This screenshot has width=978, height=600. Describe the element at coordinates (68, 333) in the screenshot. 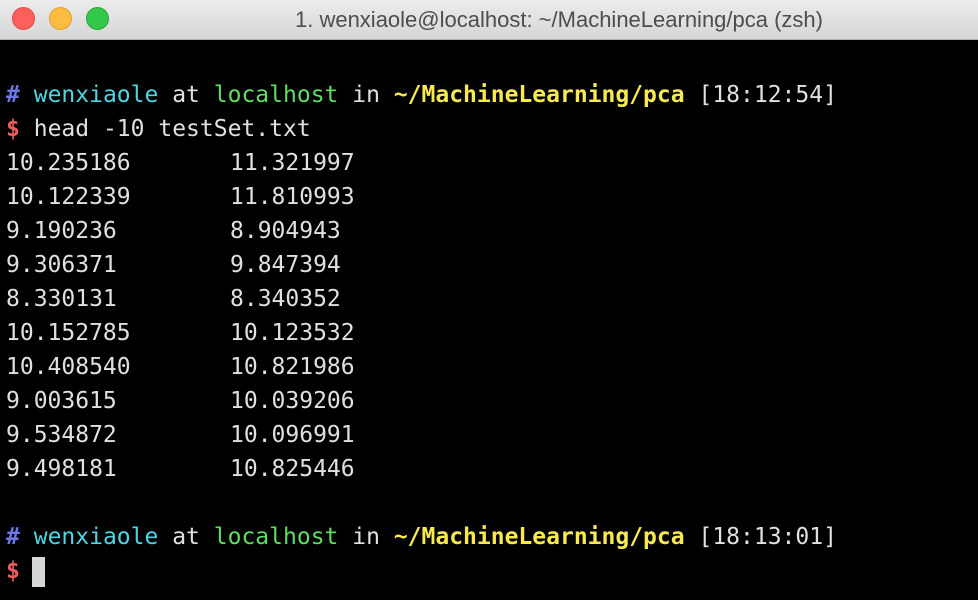

I see `output-col1: 10.152785` at that location.